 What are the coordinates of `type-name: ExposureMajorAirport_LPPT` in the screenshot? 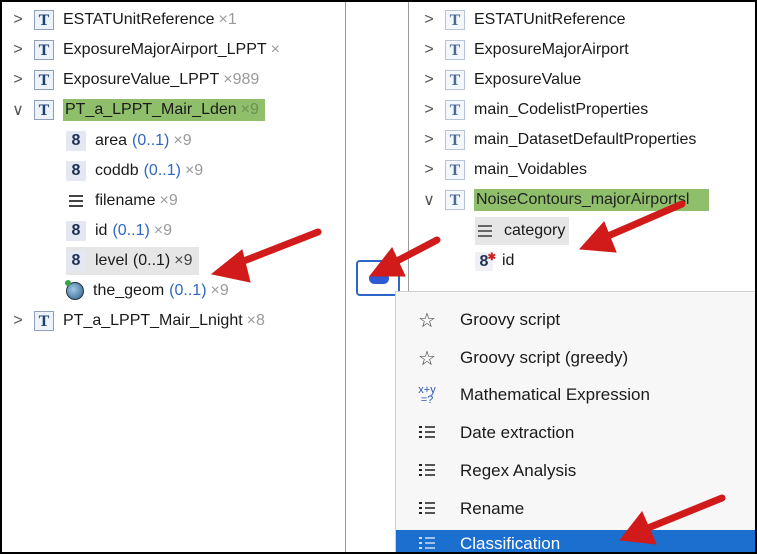 It's located at (165, 49).